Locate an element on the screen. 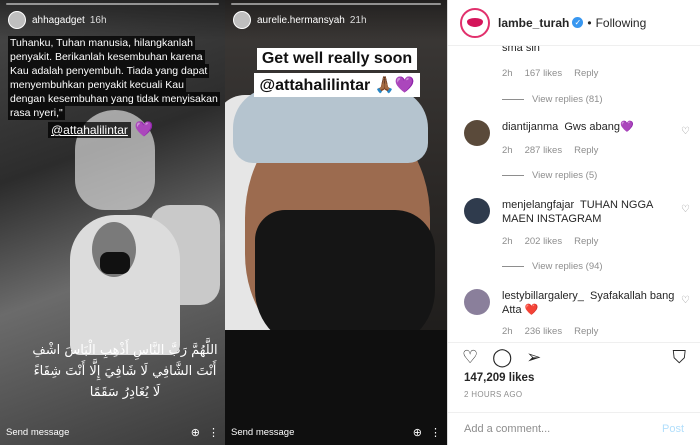 The height and width of the screenshot is (445, 700). story-sticker-text: Get well really soon @attahalilintar 🙏🏾💜 is located at coordinates (337, 74).